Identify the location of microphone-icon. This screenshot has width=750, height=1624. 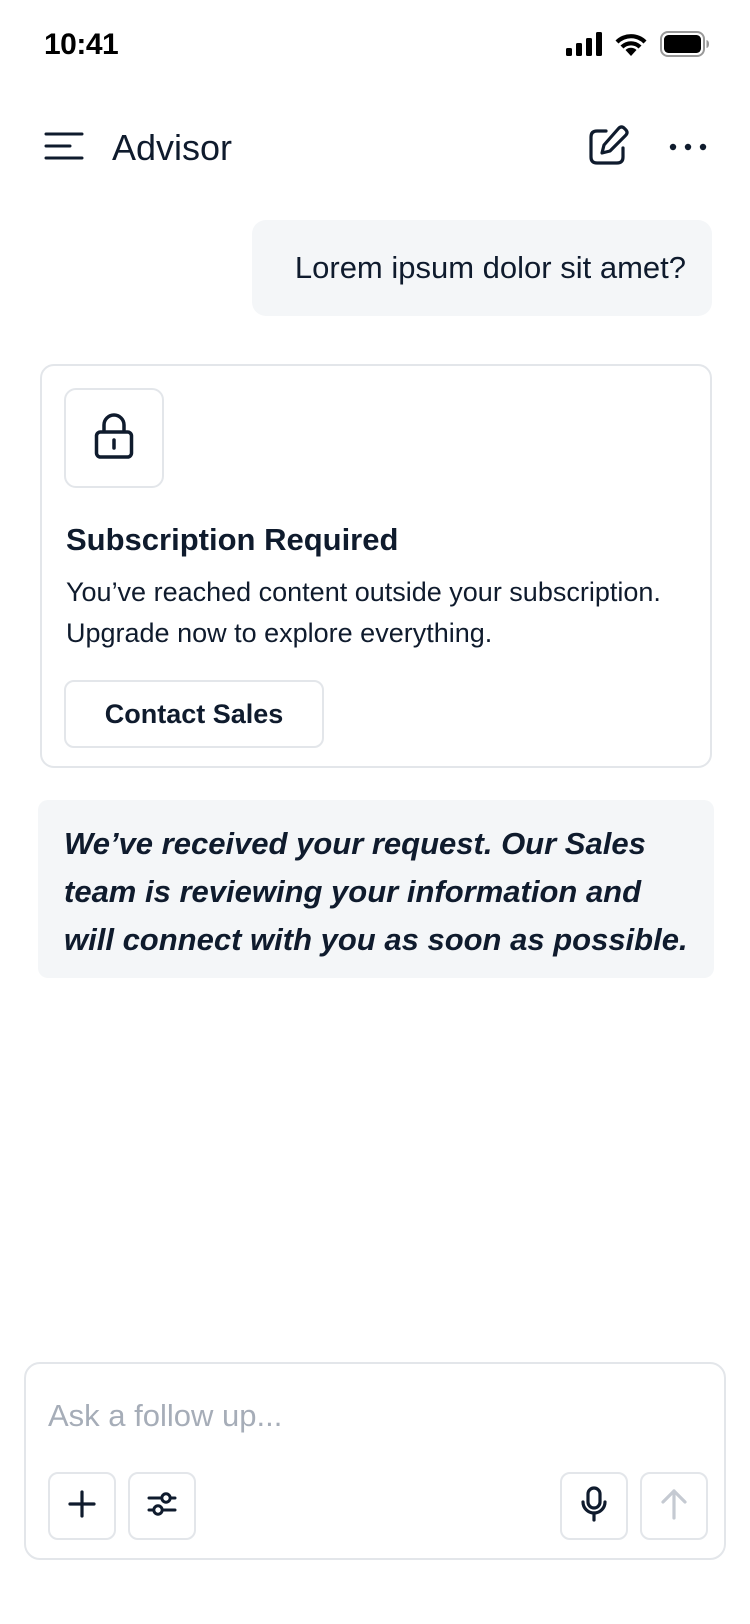
(594, 1506).